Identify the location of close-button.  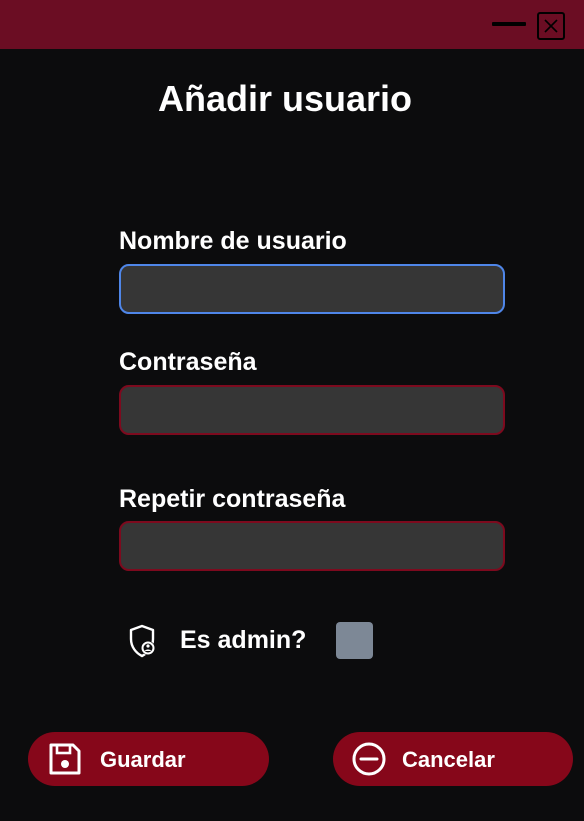
(551, 26).